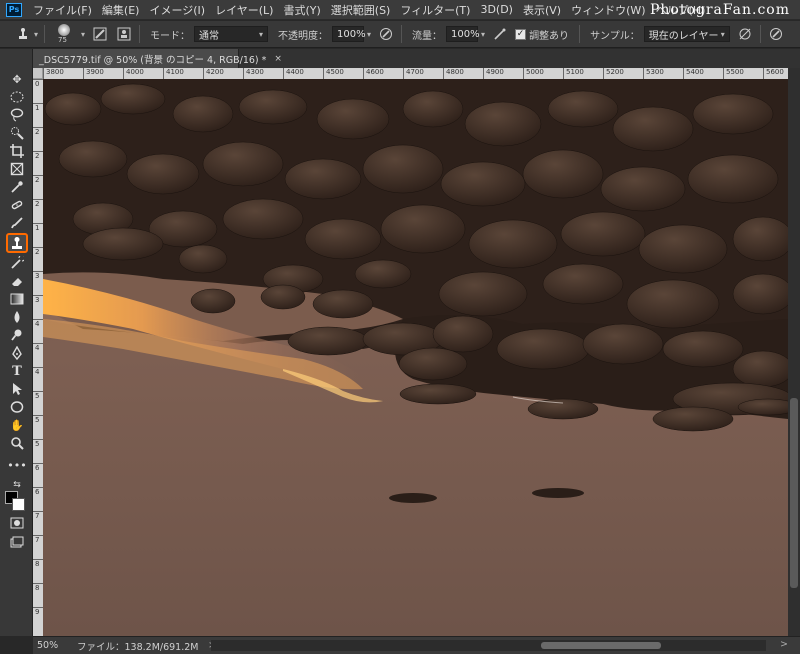 This screenshot has height=654, width=800. I want to click on sample-label: サンプル：, so click(615, 36).